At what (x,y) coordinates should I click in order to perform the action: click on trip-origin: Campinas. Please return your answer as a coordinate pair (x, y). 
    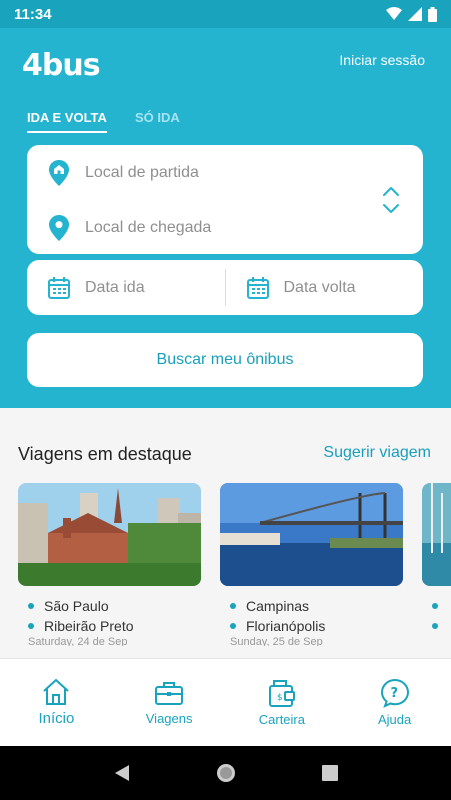
    Looking at the image, I should click on (311, 606).